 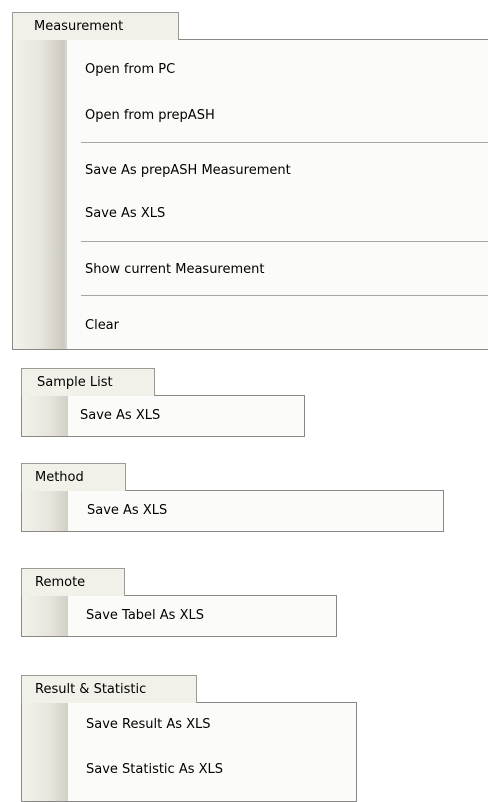 I want to click on menu-item-show-current-measurement: Show current Measurement, so click(x=250, y=270).